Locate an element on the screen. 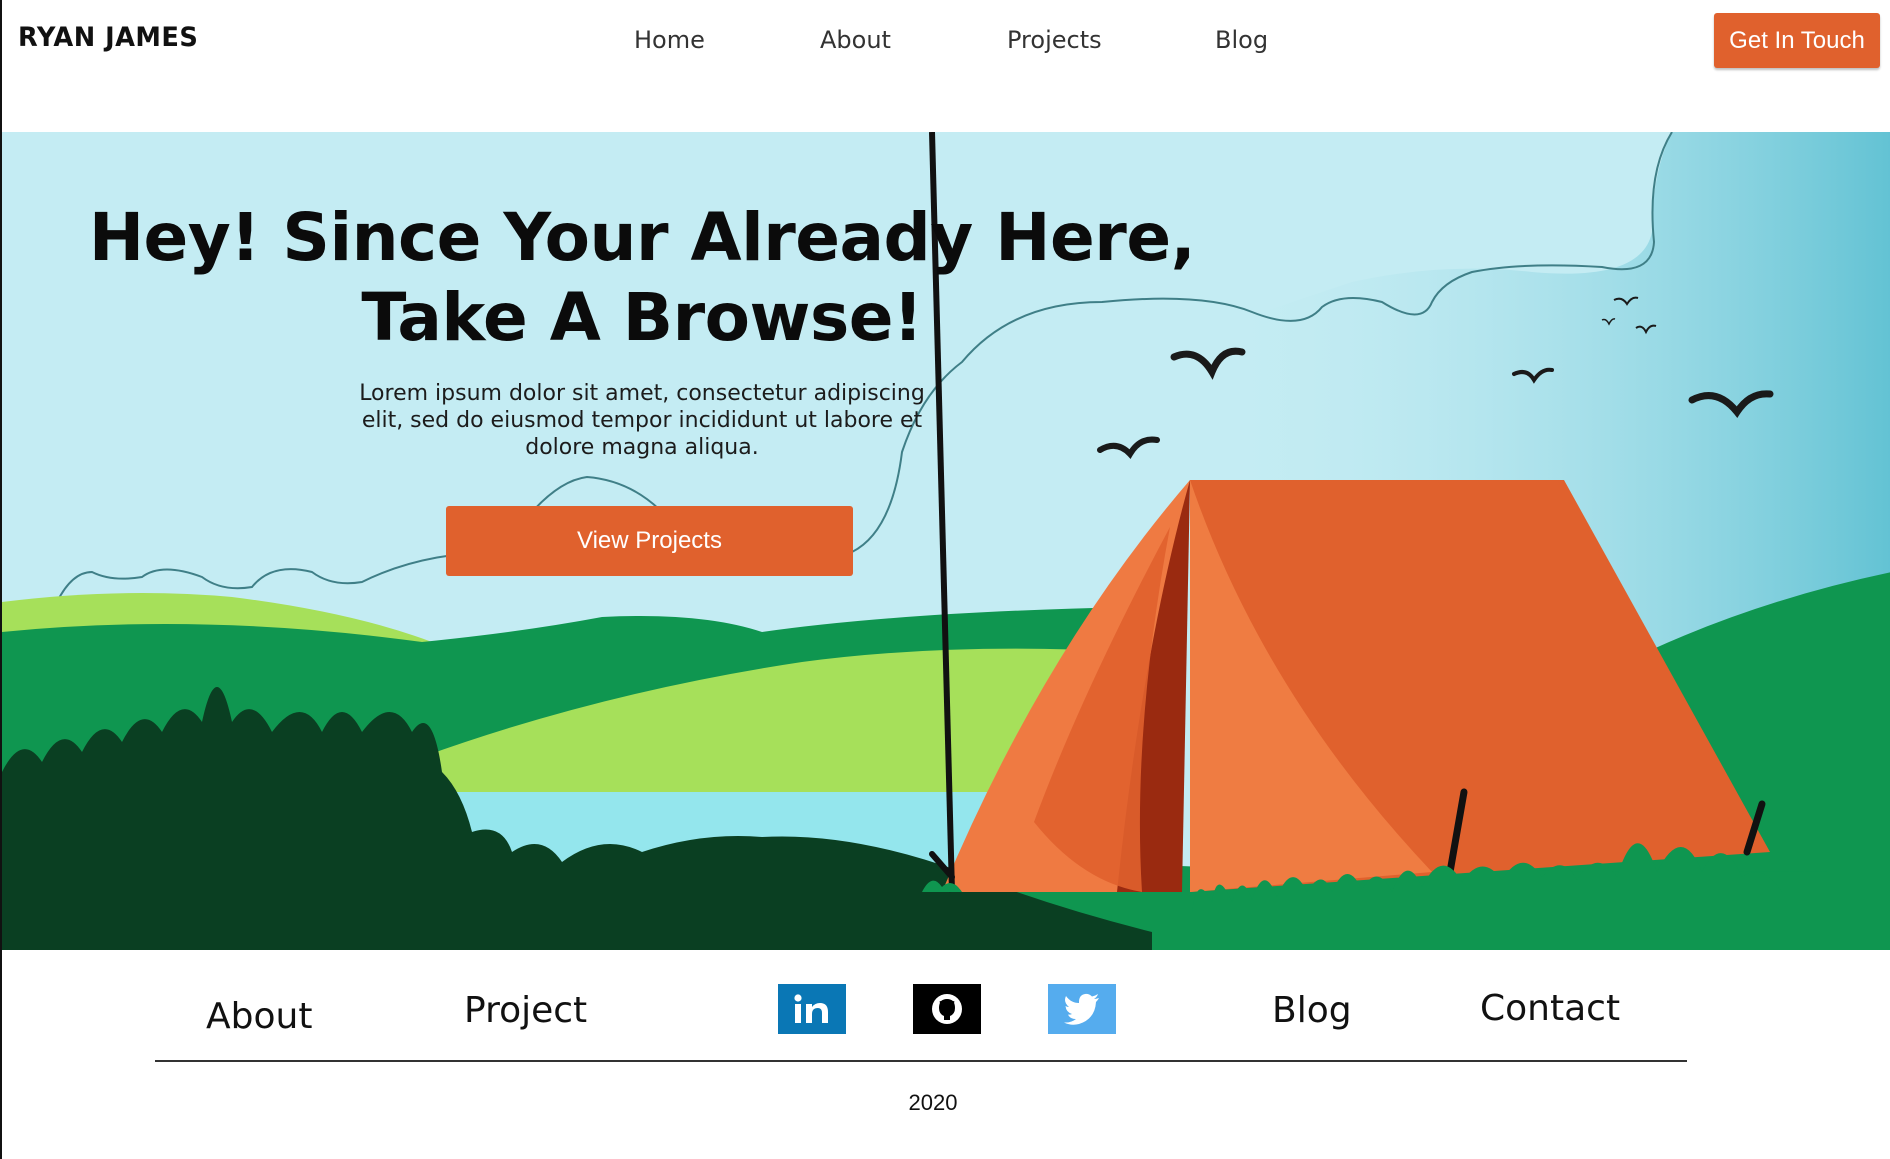 Image resolution: width=1890 pixels, height=1159 pixels. hero-title-line1: Hey! Since Your Already Here, is located at coordinates (642, 237).